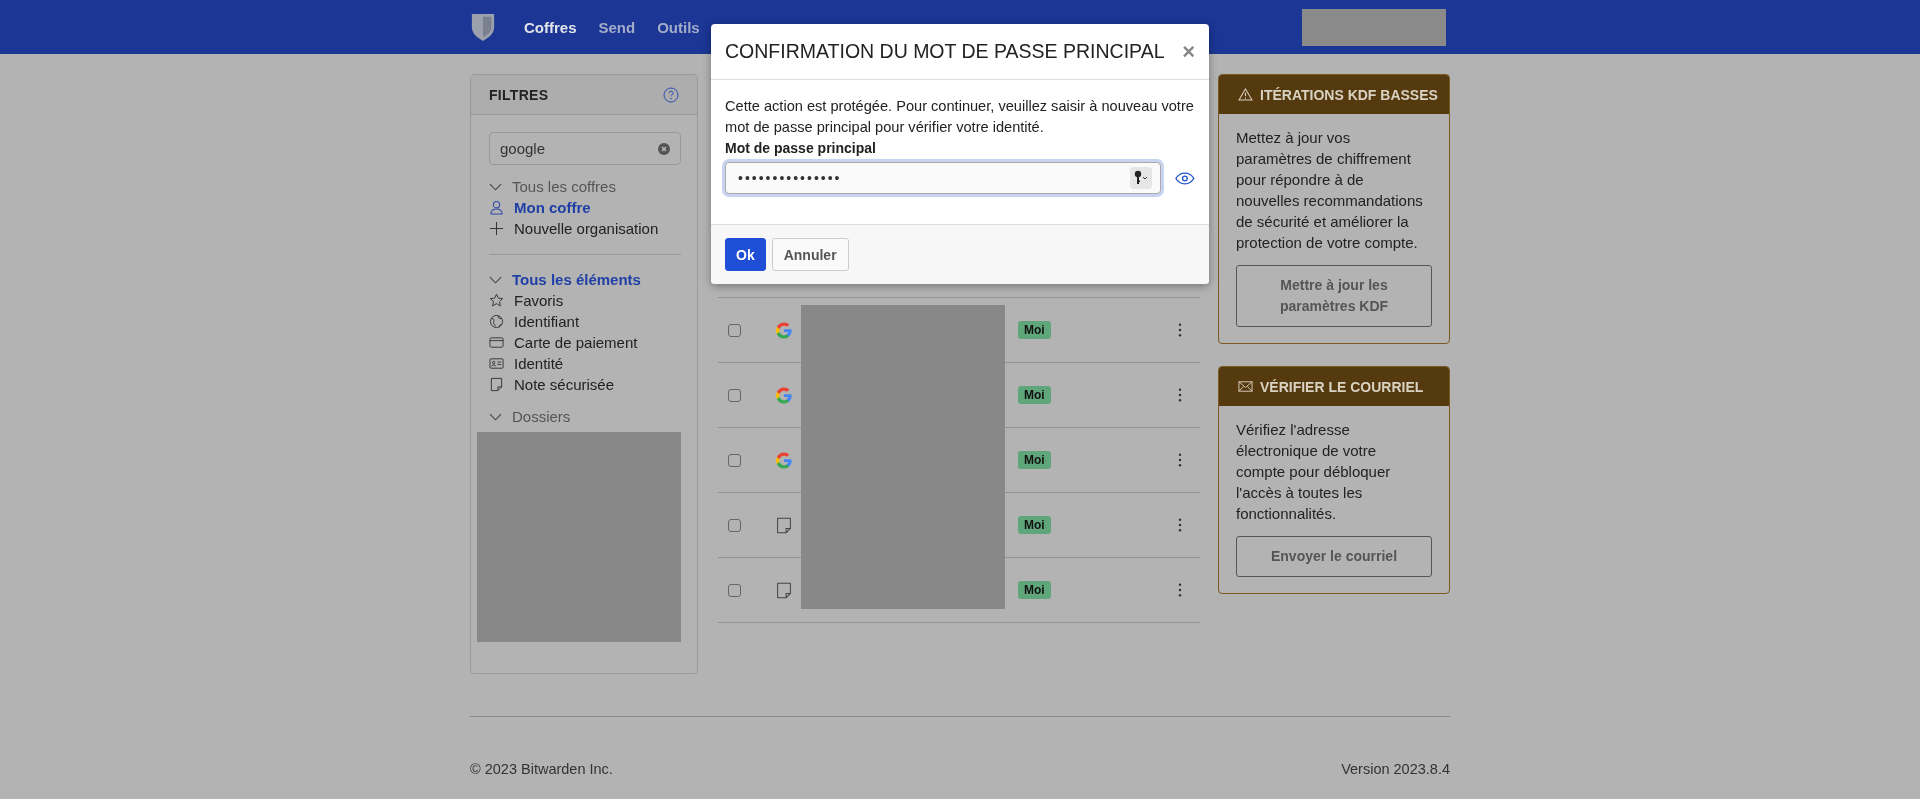  What do you see at coordinates (617, 27) in the screenshot?
I see `nav-link: Send` at bounding box center [617, 27].